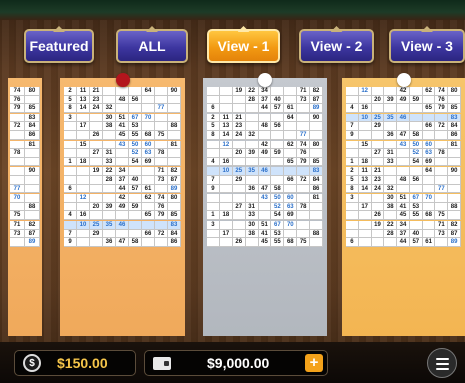 The height and width of the screenshot is (383, 465). What do you see at coordinates (378, 153) in the screenshot?
I see `ticket-cell: 27` at bounding box center [378, 153].